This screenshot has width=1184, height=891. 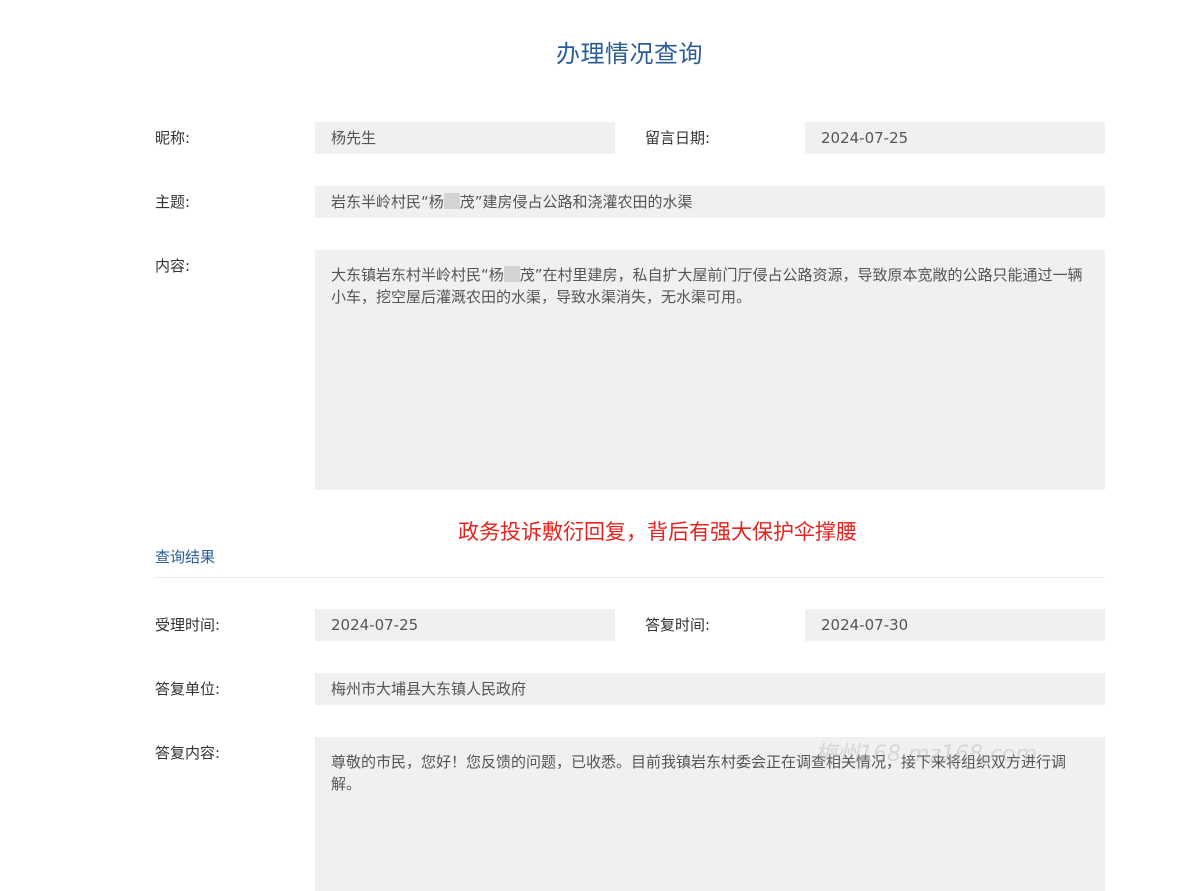 What do you see at coordinates (465, 138) in the screenshot?
I see `nickname-field: 杨先生` at bounding box center [465, 138].